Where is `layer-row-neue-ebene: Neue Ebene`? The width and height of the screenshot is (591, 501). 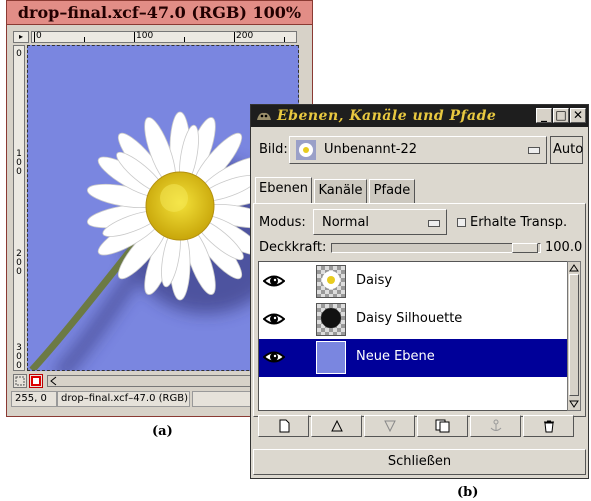 layer-row-neue-ebene: Neue Ebene is located at coordinates (413, 358).